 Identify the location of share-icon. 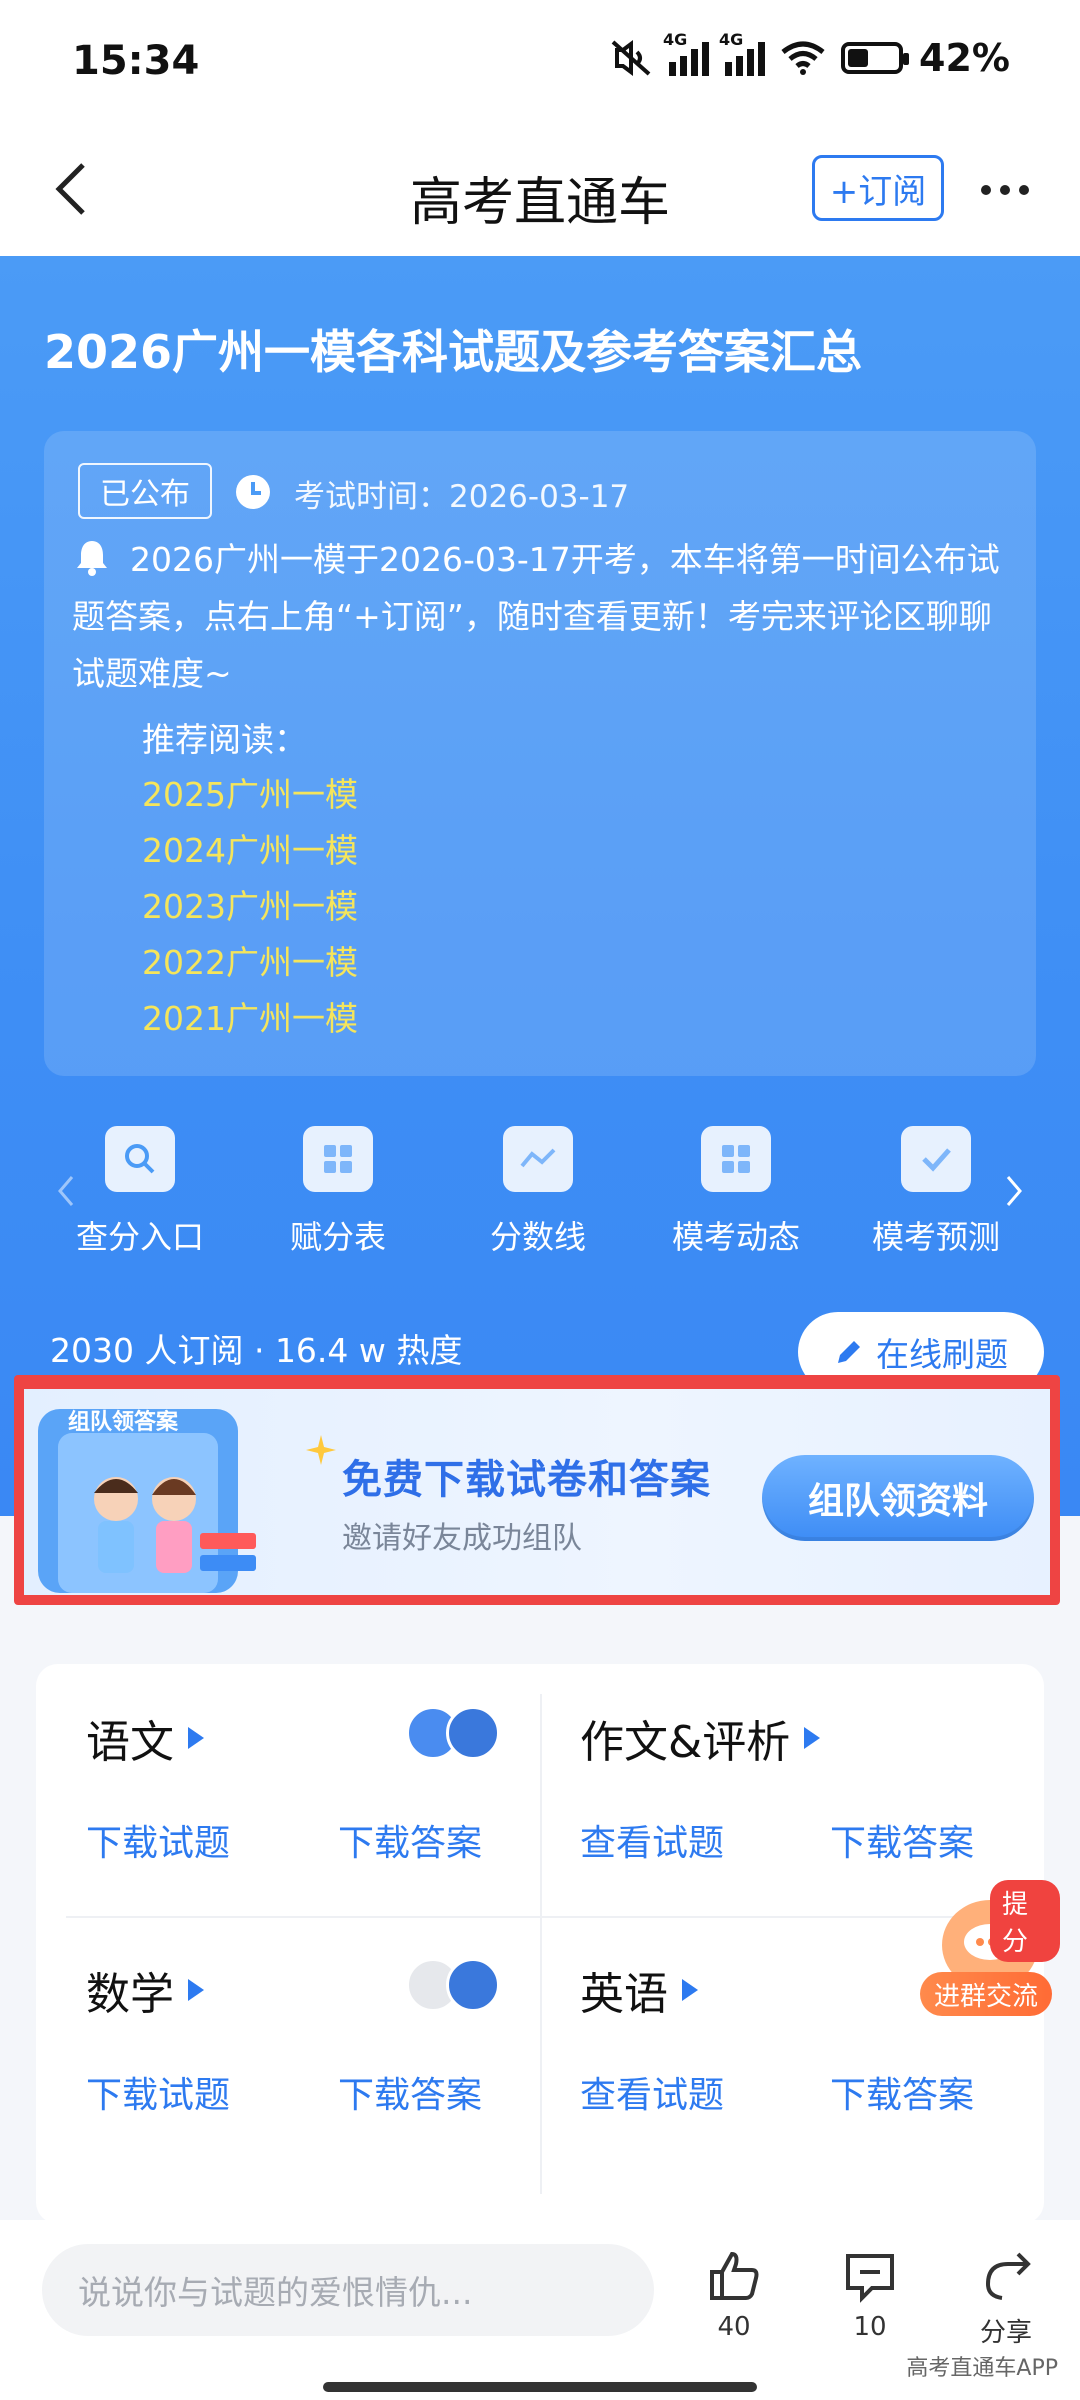
(1008, 2276).